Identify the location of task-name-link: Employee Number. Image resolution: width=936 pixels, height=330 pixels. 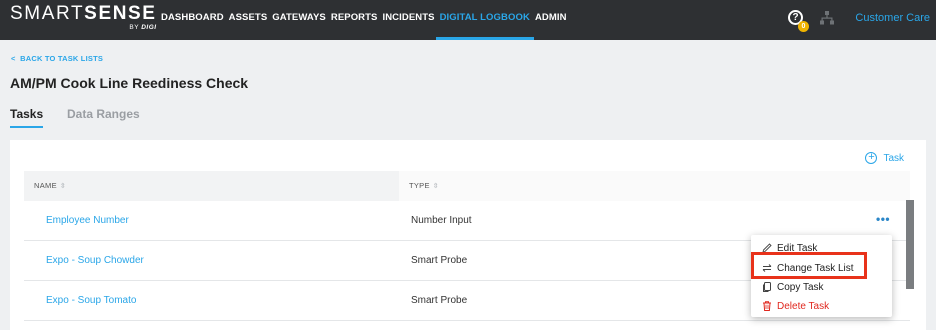
(87, 221).